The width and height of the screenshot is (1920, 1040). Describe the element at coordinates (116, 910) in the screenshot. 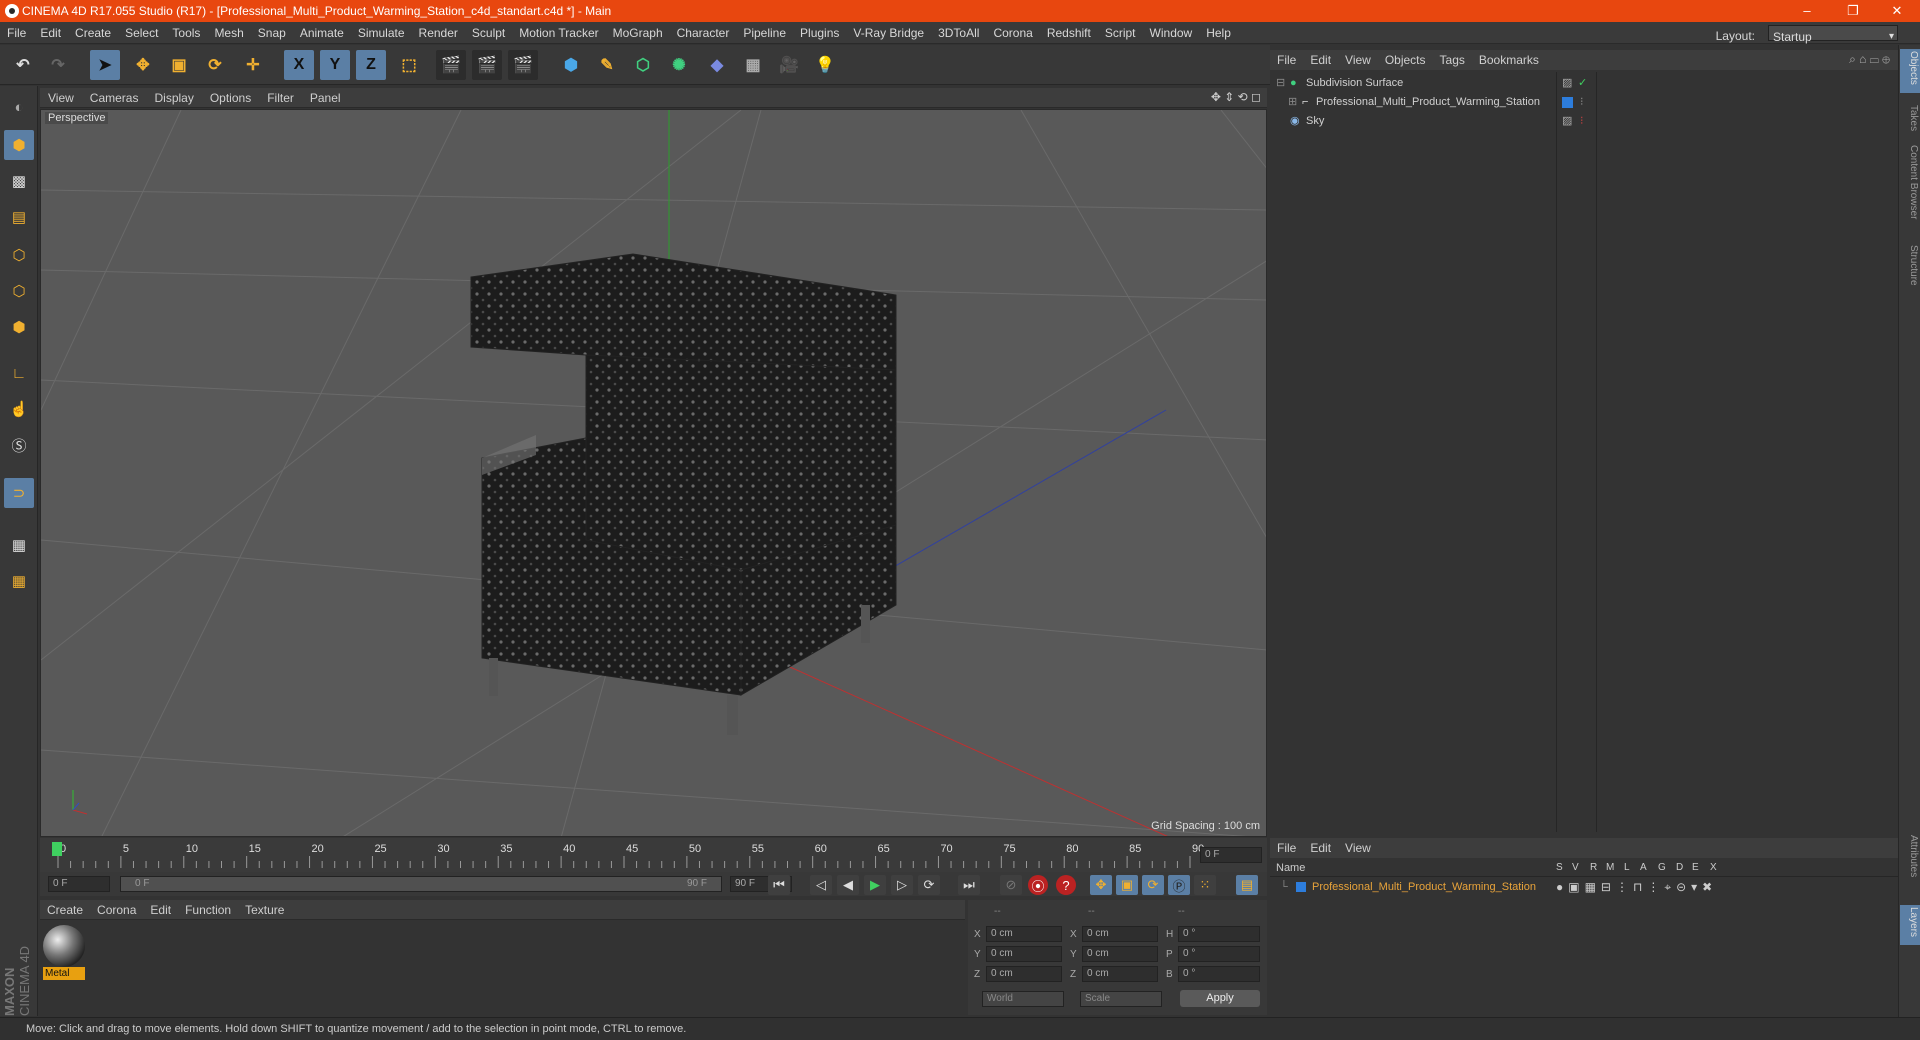

I see `mat-menu-corona: Corona` at that location.